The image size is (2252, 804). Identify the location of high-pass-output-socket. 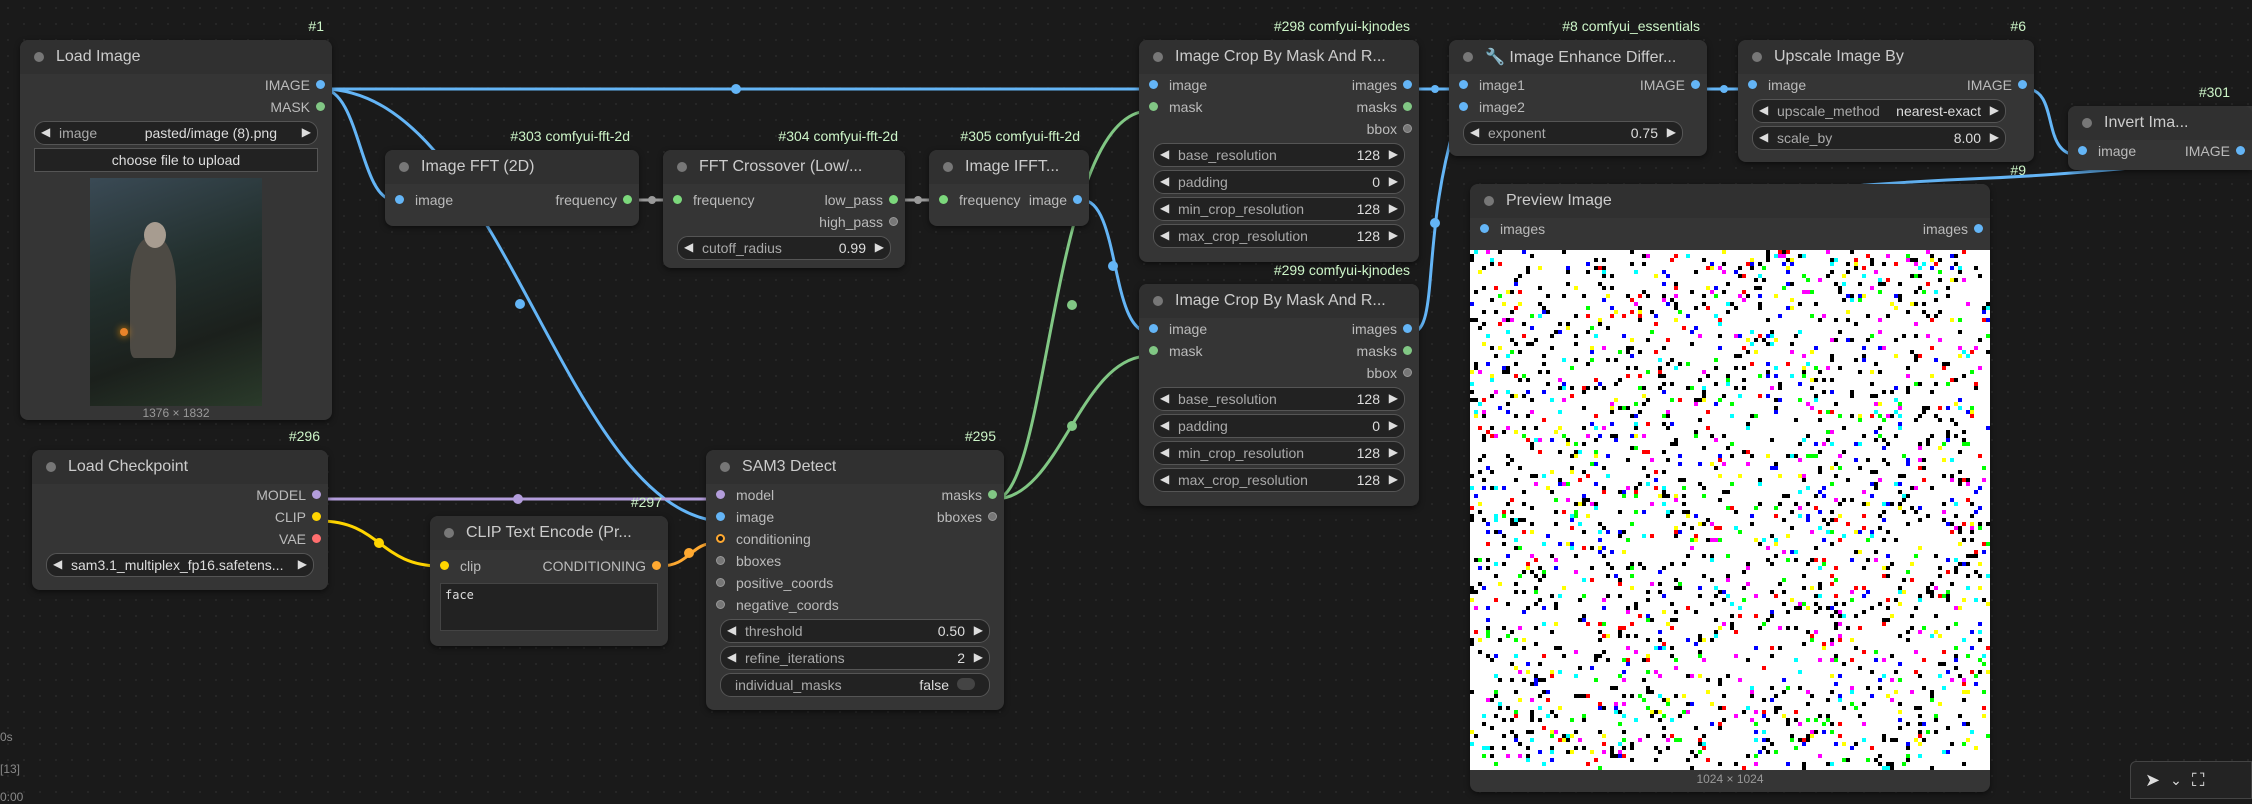
(893, 221).